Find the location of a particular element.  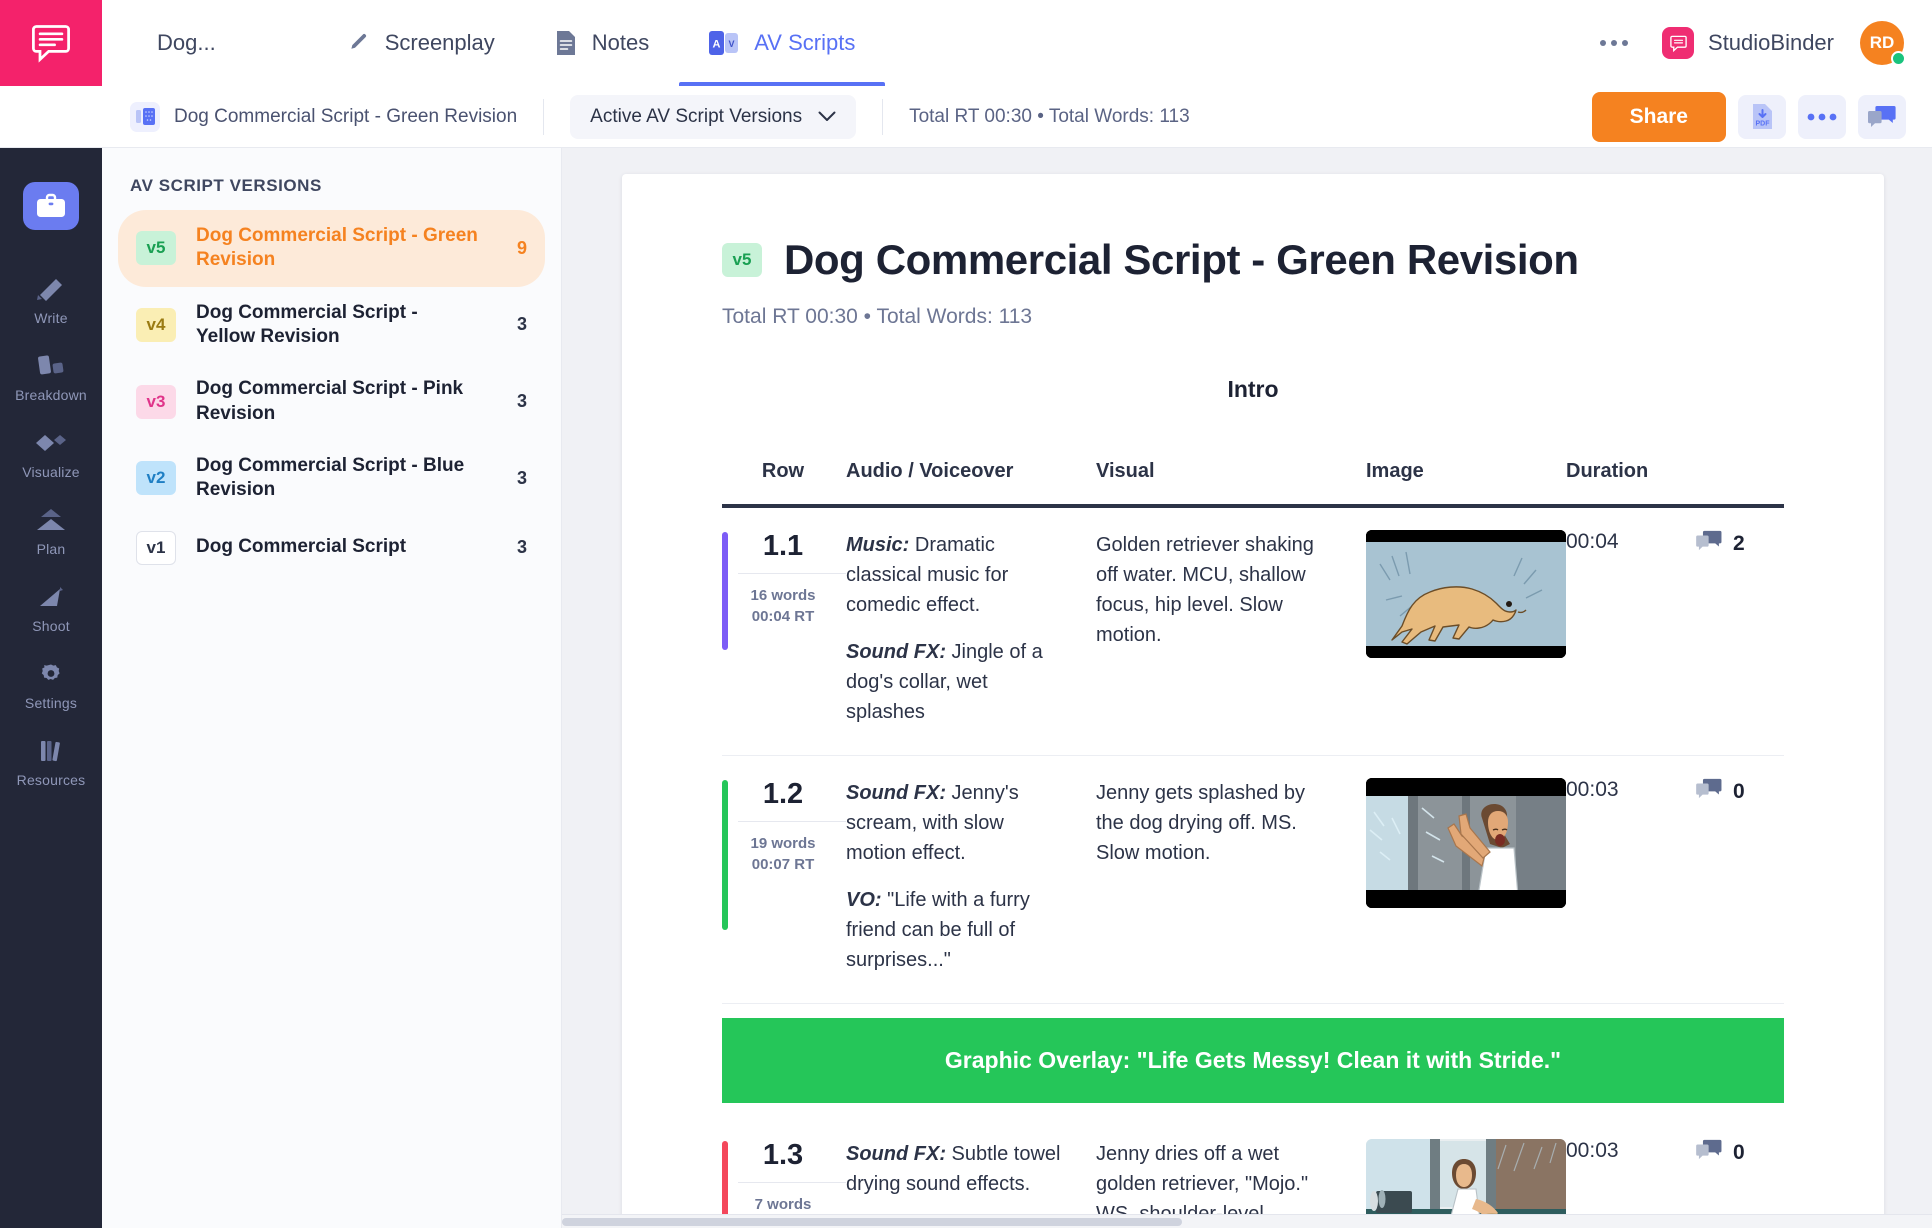

version-title: Dog Commercial Script - Pink Revision is located at coordinates (330, 401).